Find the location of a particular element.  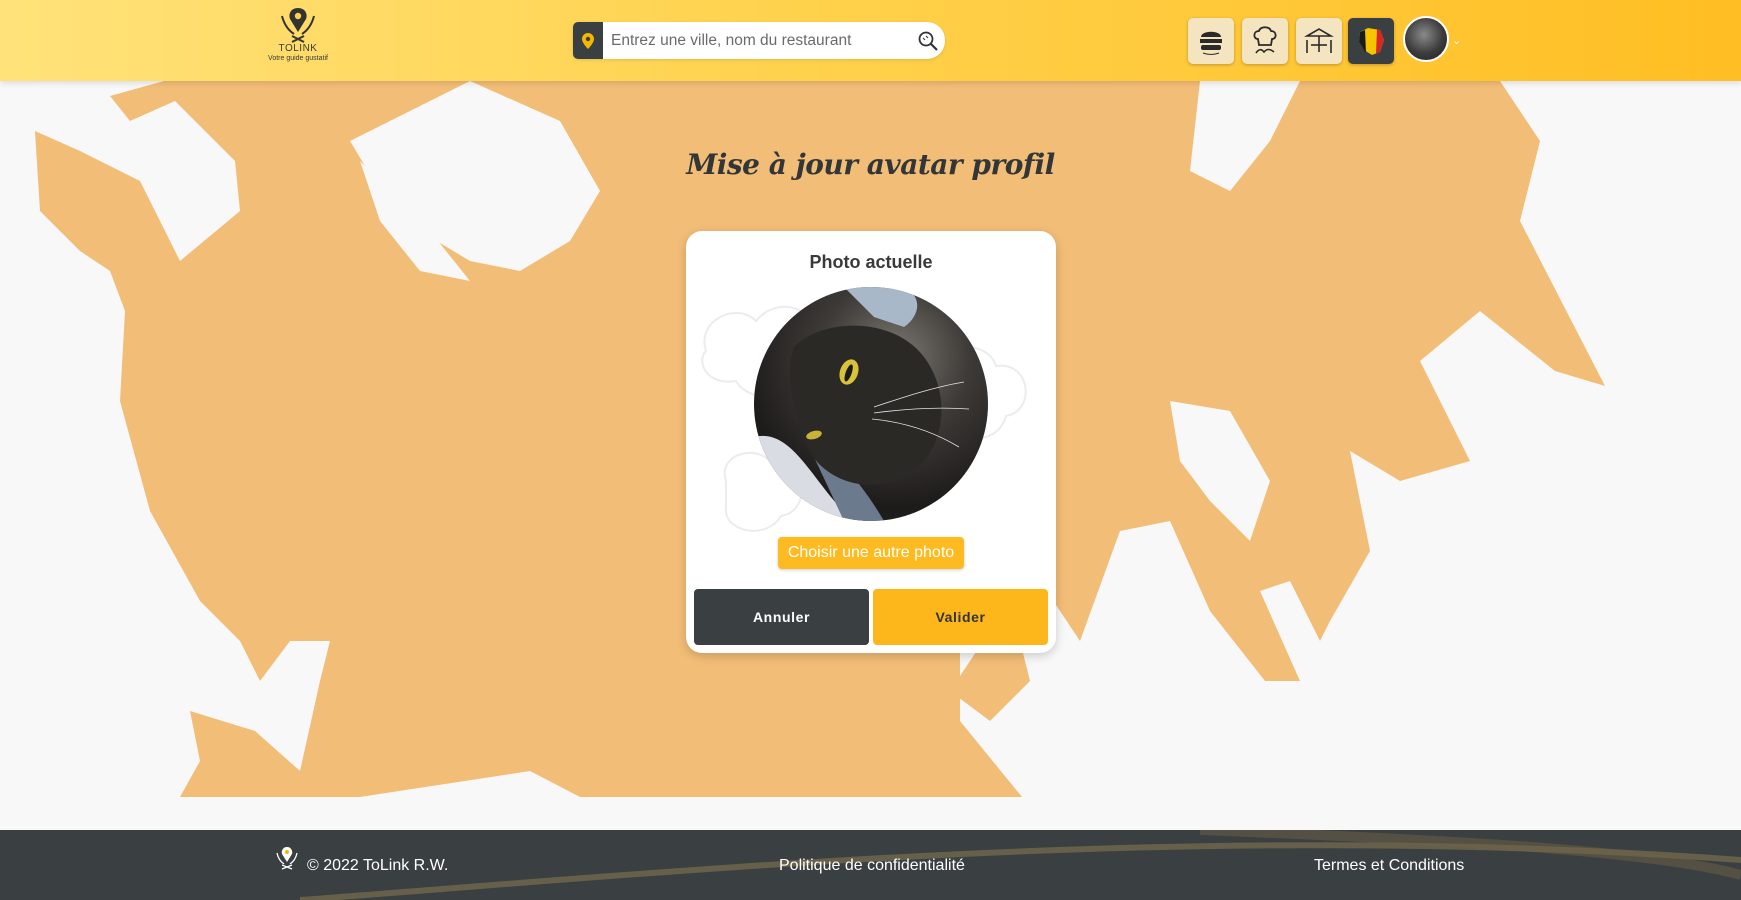

chef-tile is located at coordinates (1265, 41).